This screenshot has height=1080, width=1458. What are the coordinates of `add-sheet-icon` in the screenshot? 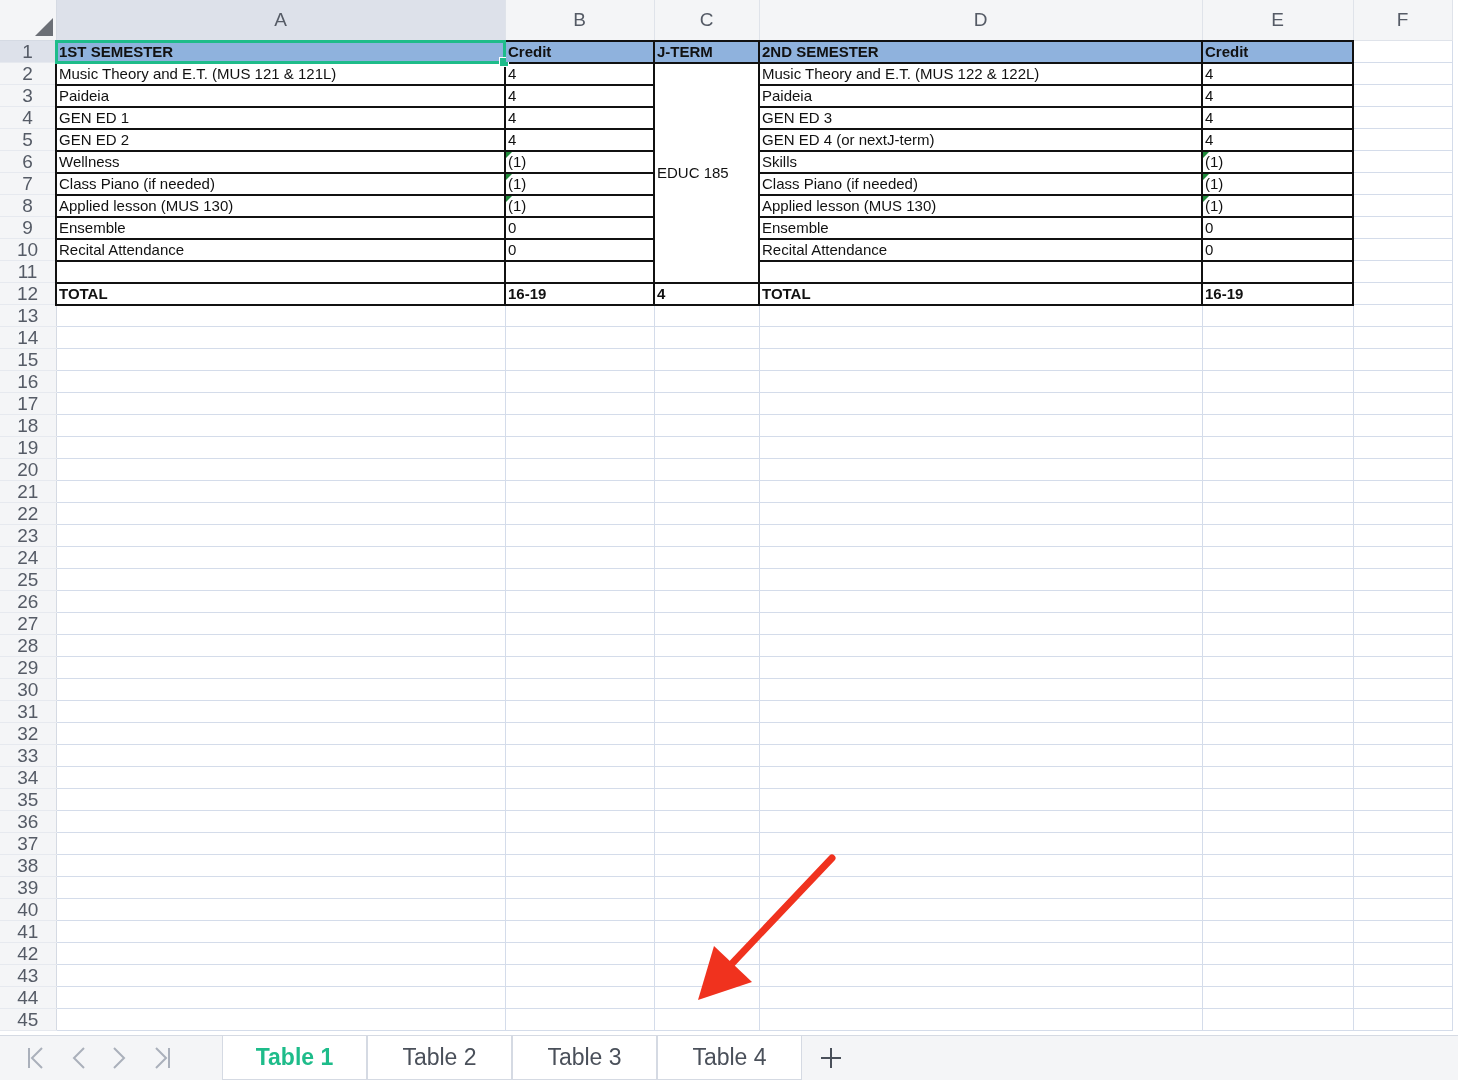 It's located at (831, 1058).